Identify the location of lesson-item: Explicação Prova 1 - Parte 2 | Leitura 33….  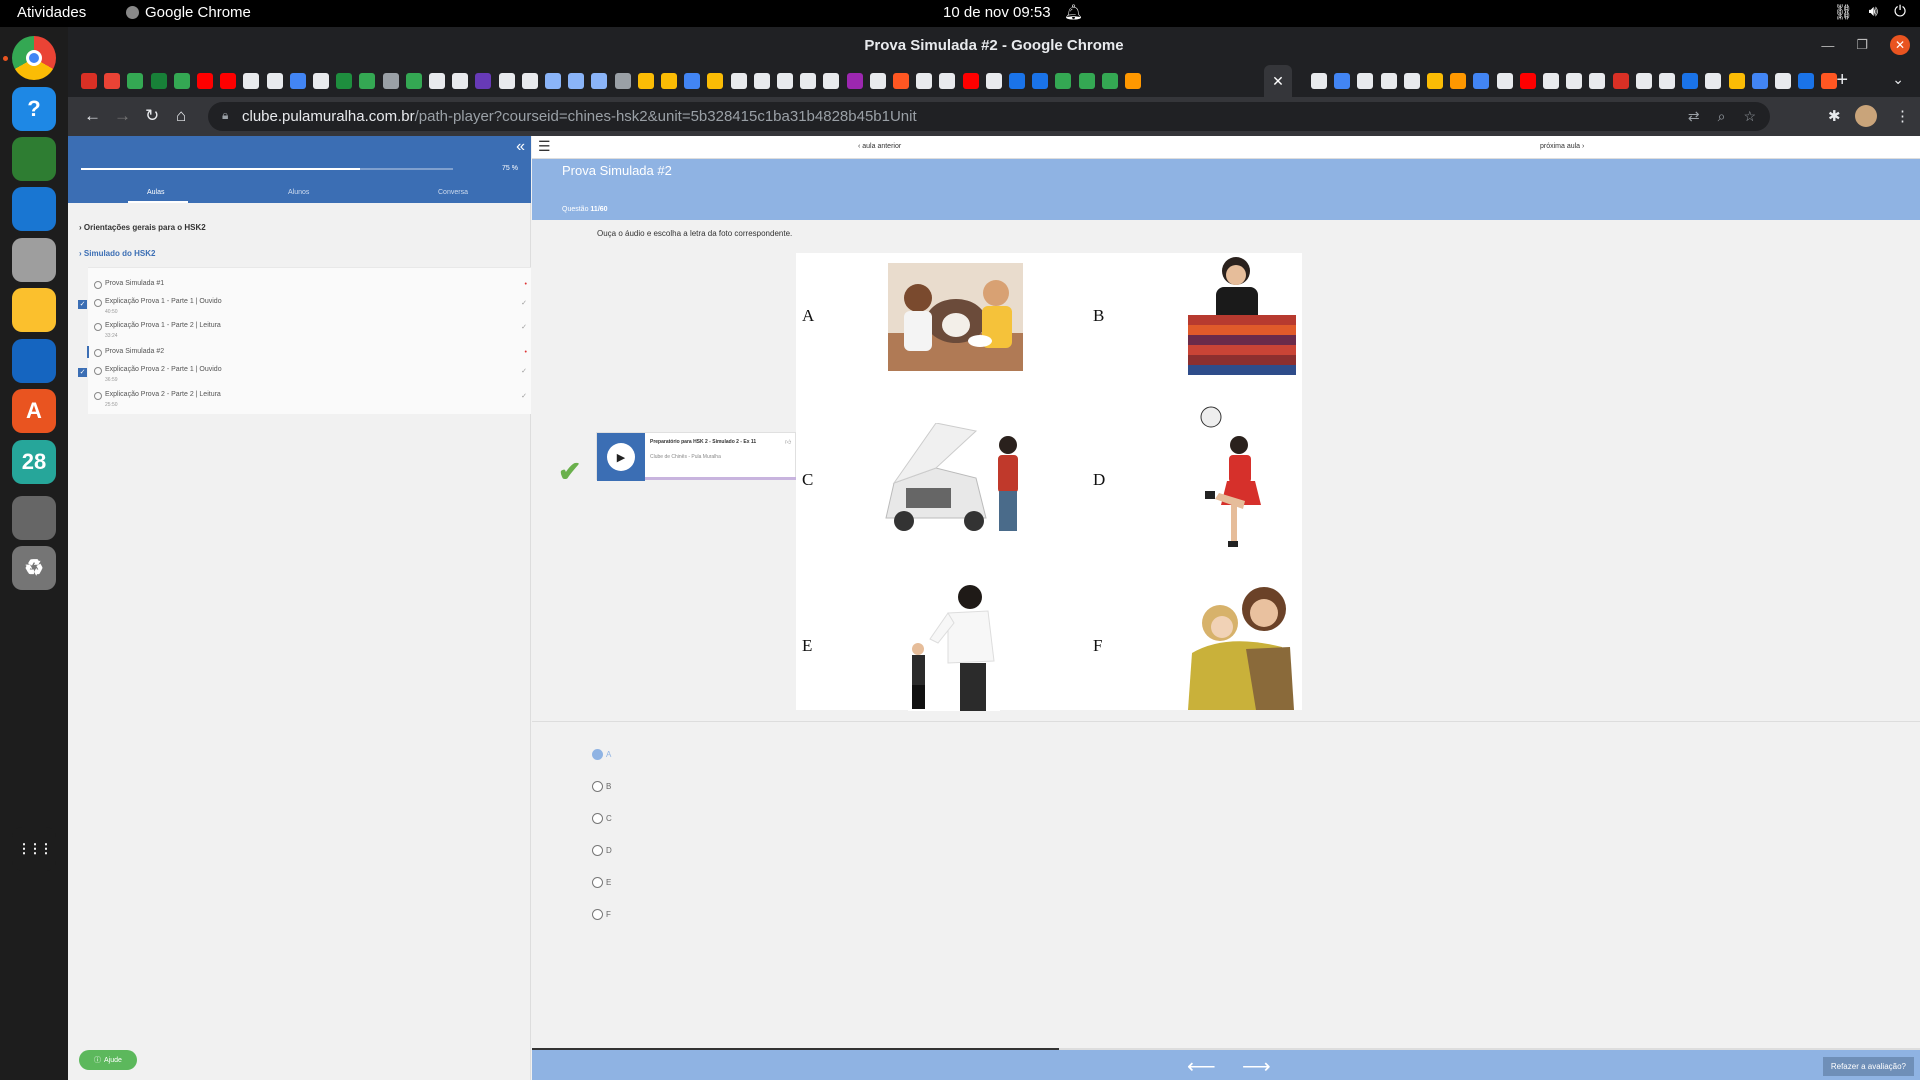
(309, 327).